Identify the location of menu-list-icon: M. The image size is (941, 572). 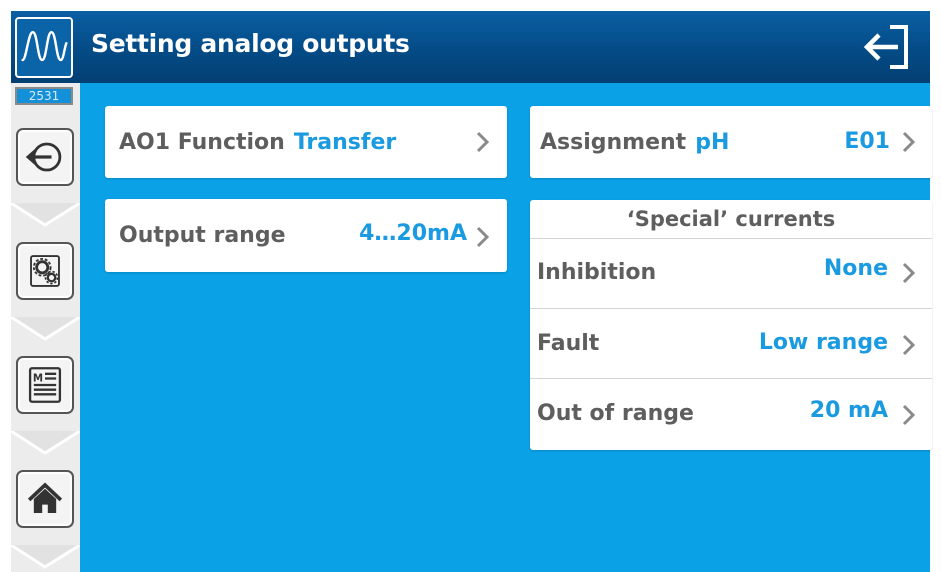
(45, 385).